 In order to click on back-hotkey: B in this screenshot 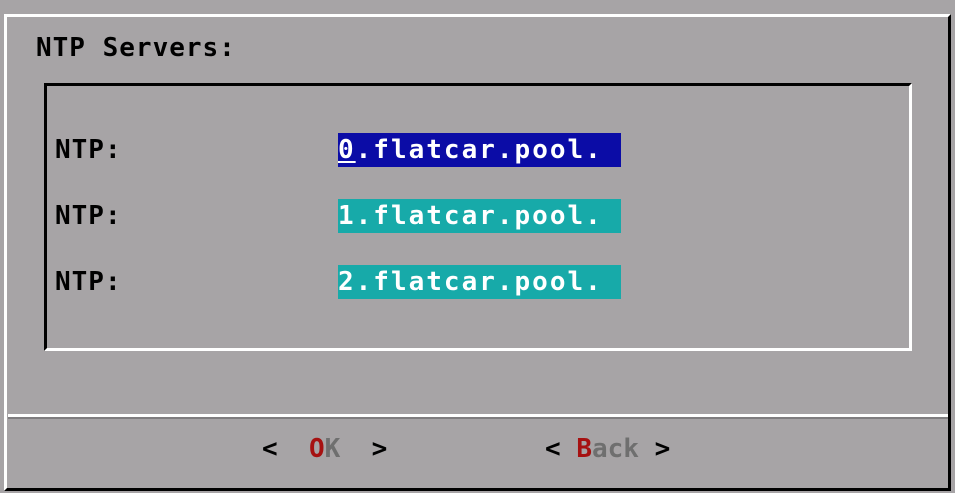, I will do `click(584, 449)`.